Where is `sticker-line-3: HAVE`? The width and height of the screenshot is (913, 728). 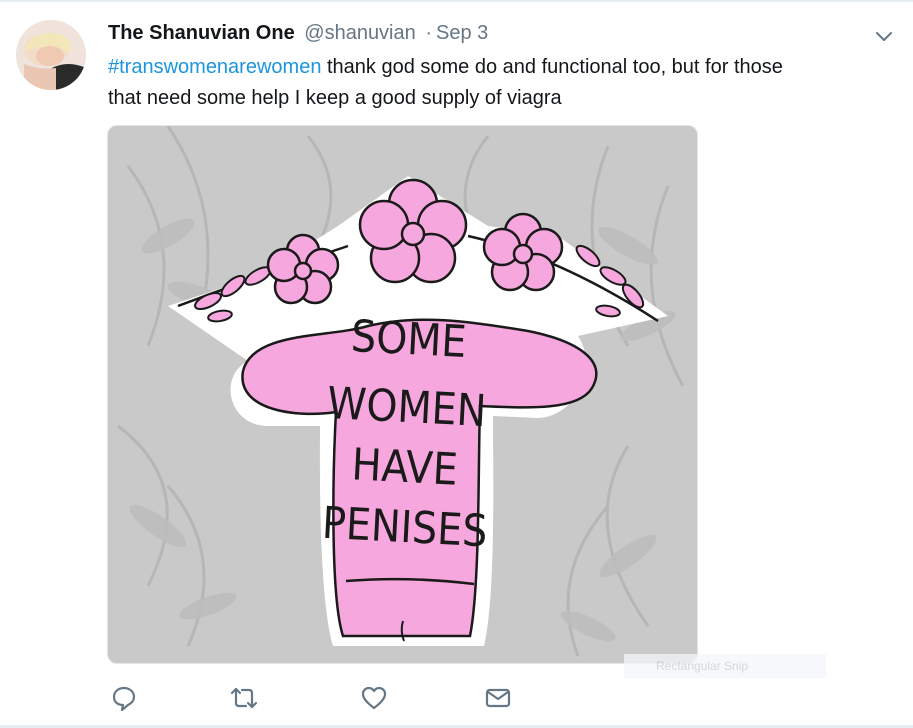
sticker-line-3: HAVE is located at coordinates (404, 467).